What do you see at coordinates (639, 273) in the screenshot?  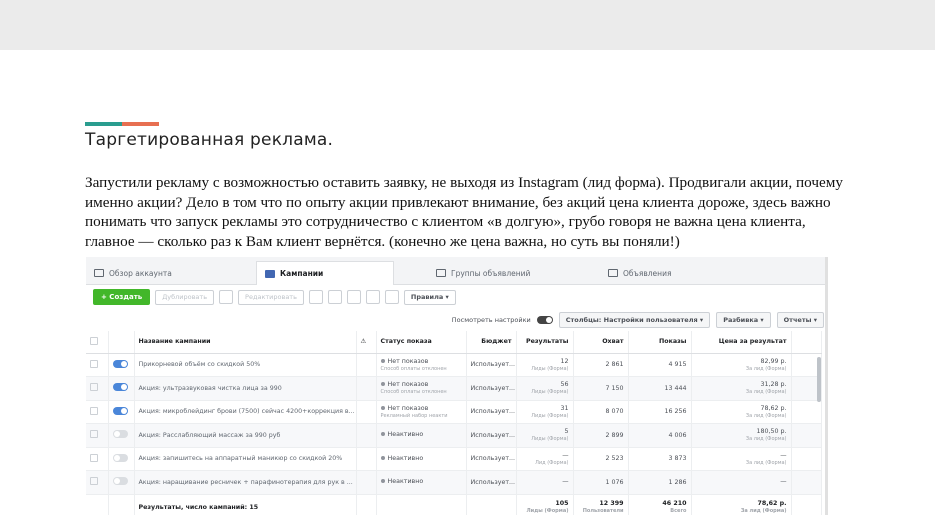 I see `tab-ads: Объявления` at bounding box center [639, 273].